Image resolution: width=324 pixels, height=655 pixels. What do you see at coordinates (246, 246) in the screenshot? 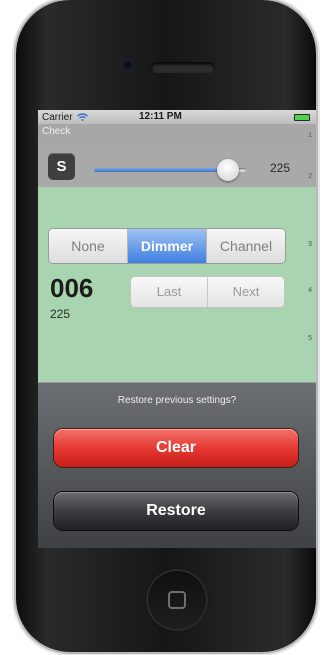
I see `segment-channel: Channel` at bounding box center [246, 246].